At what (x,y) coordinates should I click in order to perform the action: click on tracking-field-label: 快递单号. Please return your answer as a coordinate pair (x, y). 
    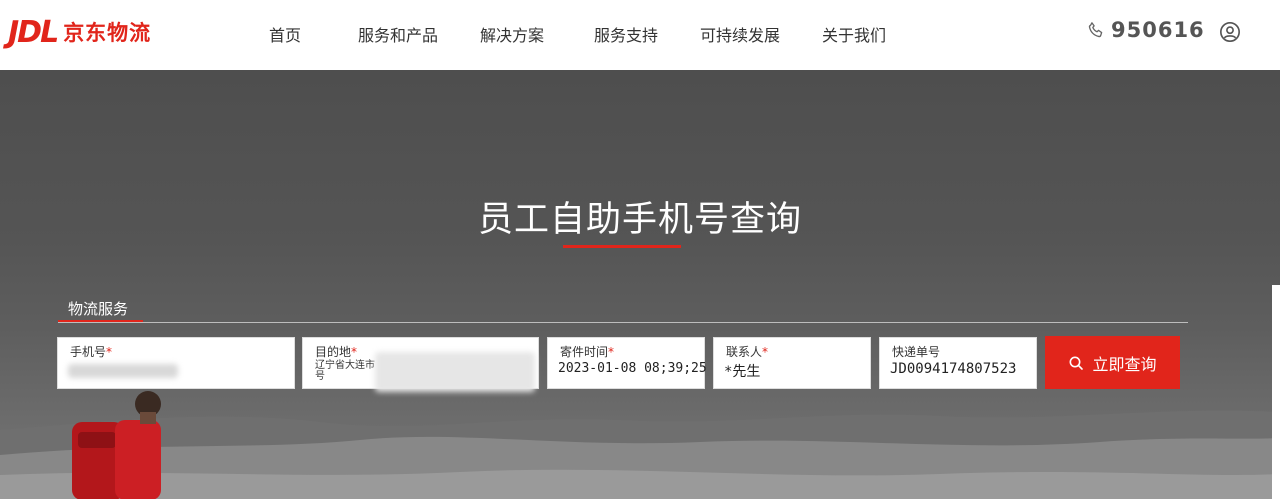
    Looking at the image, I should click on (916, 352).